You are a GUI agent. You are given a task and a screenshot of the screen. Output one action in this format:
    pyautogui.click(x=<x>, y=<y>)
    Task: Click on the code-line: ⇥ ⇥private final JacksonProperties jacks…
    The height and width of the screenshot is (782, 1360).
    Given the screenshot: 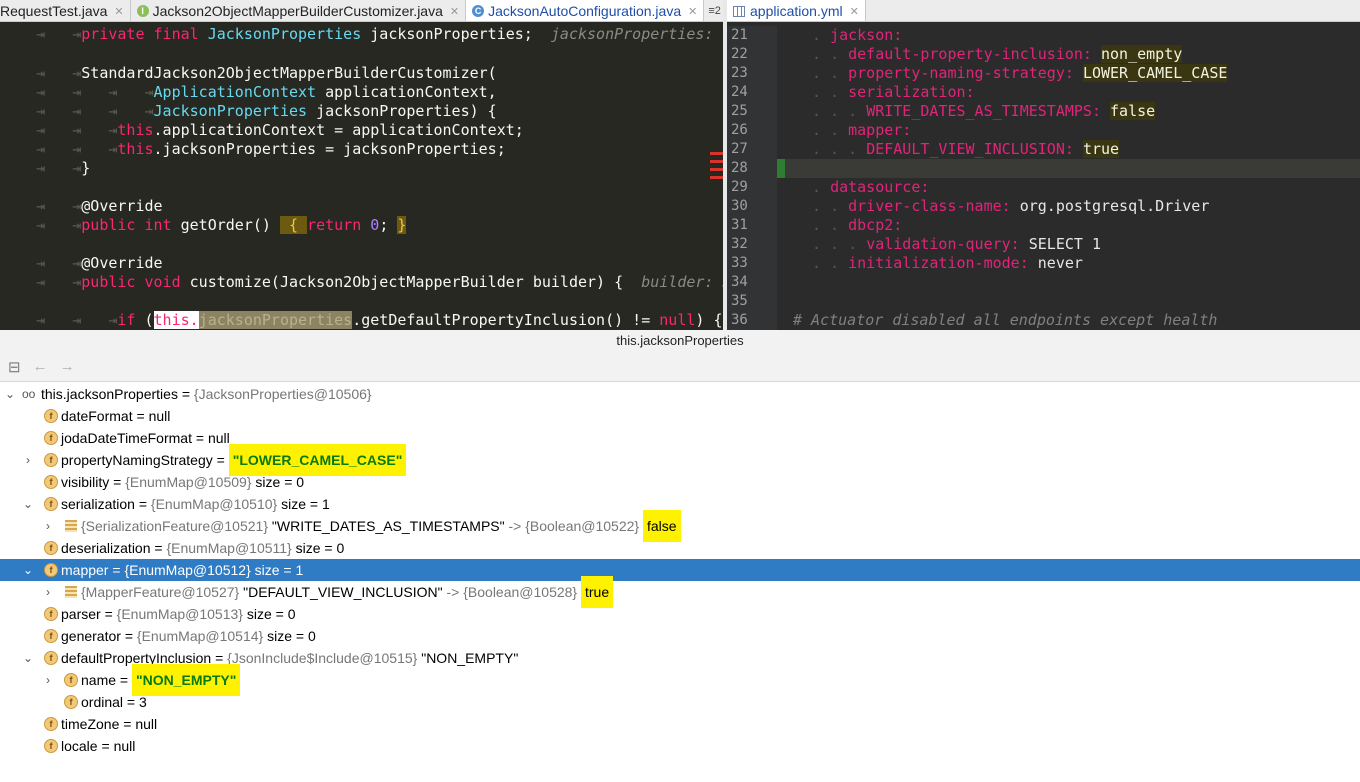 What is the action you would take?
    pyautogui.click(x=361, y=34)
    